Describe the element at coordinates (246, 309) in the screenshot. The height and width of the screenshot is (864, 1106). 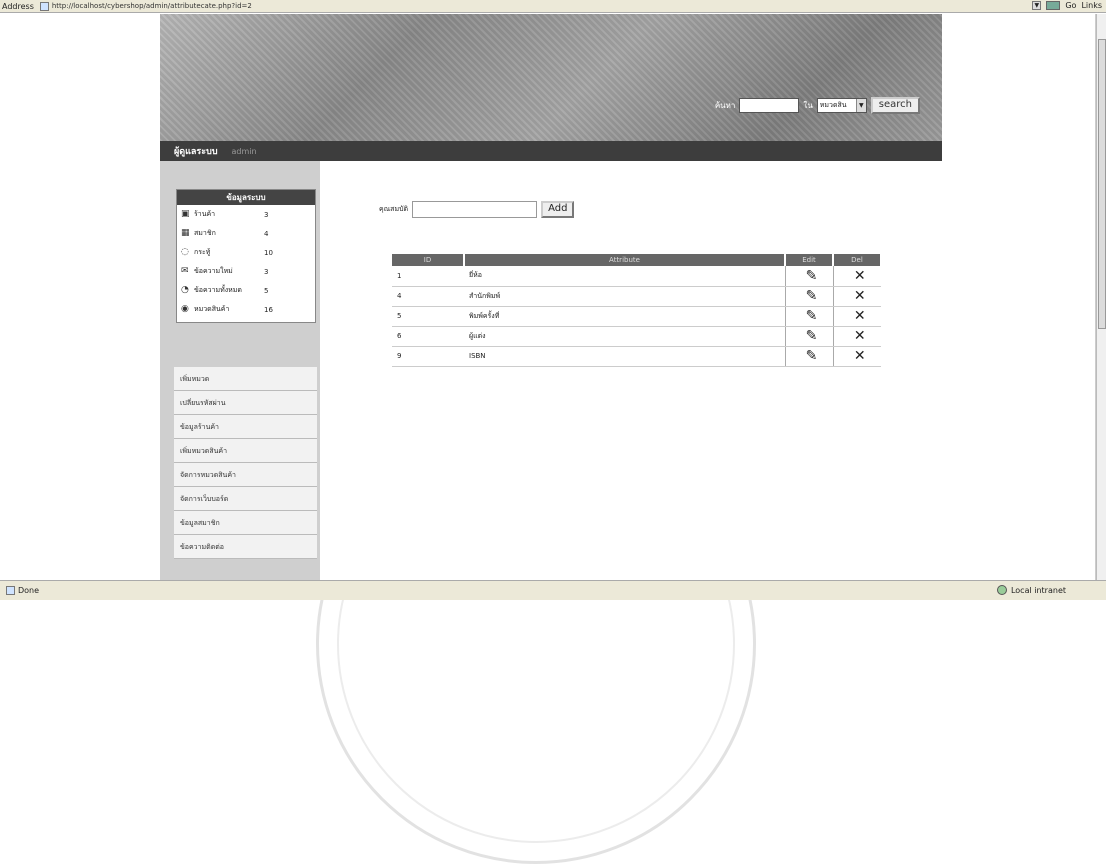
I see `stat-row-categories: ◉ หมวดสินค้า 16` at that location.